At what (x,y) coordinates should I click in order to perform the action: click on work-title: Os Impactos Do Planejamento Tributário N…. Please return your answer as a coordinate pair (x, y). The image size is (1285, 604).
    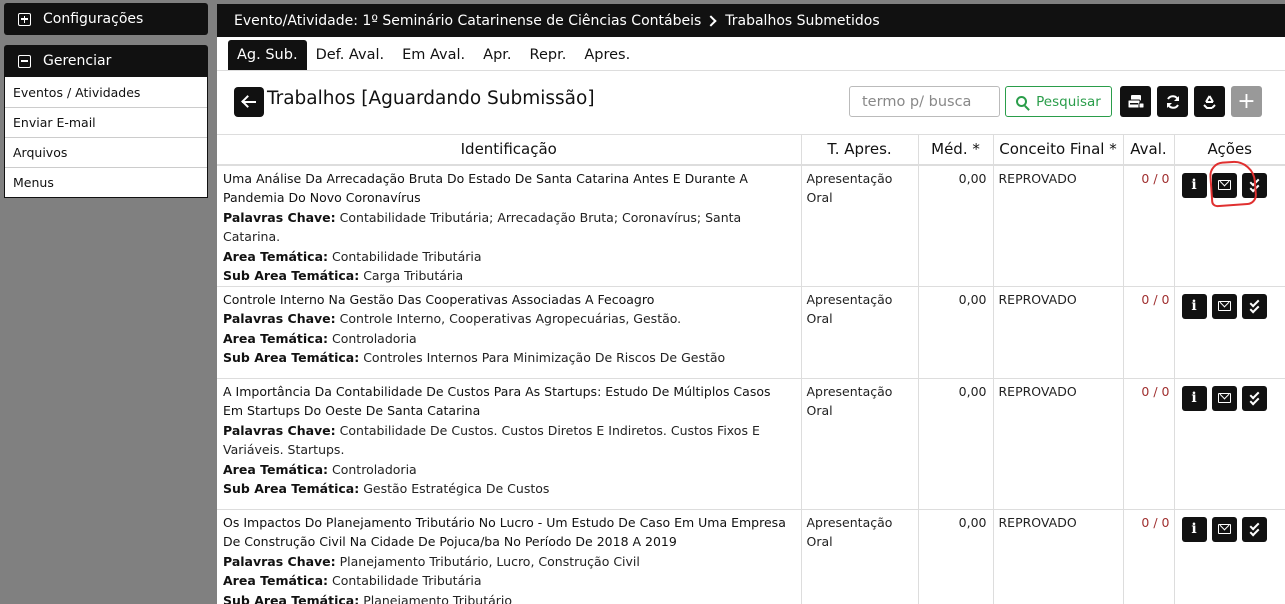
    Looking at the image, I should click on (504, 532).